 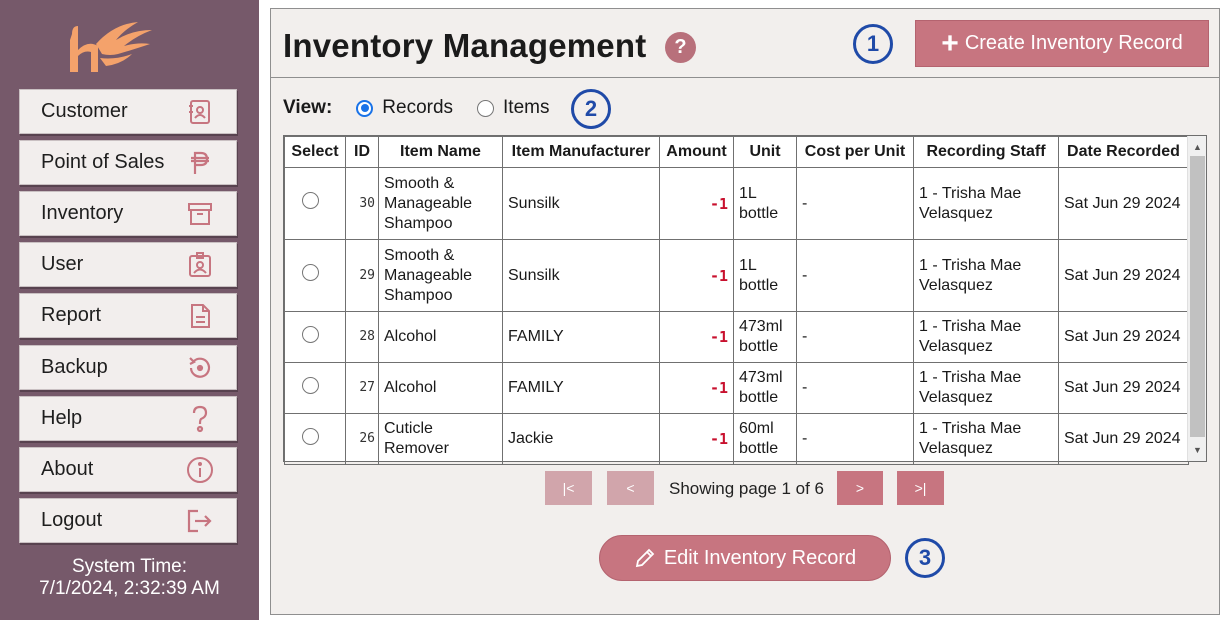 What do you see at coordinates (71, 315) in the screenshot?
I see `sidebar-item-label: Report` at bounding box center [71, 315].